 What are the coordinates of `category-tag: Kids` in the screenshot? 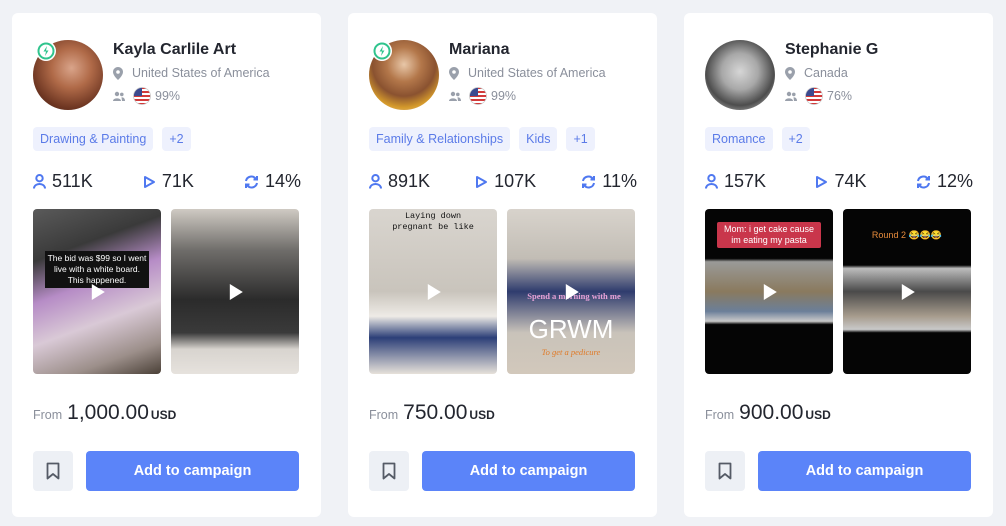 It's located at (538, 139).